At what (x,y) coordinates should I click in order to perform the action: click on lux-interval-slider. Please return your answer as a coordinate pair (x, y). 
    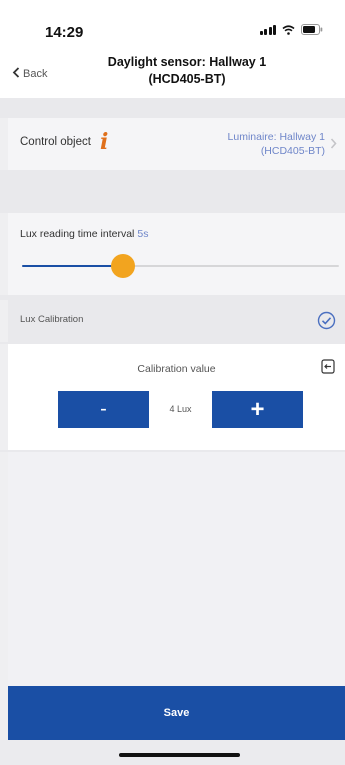
    Looking at the image, I should click on (180, 266).